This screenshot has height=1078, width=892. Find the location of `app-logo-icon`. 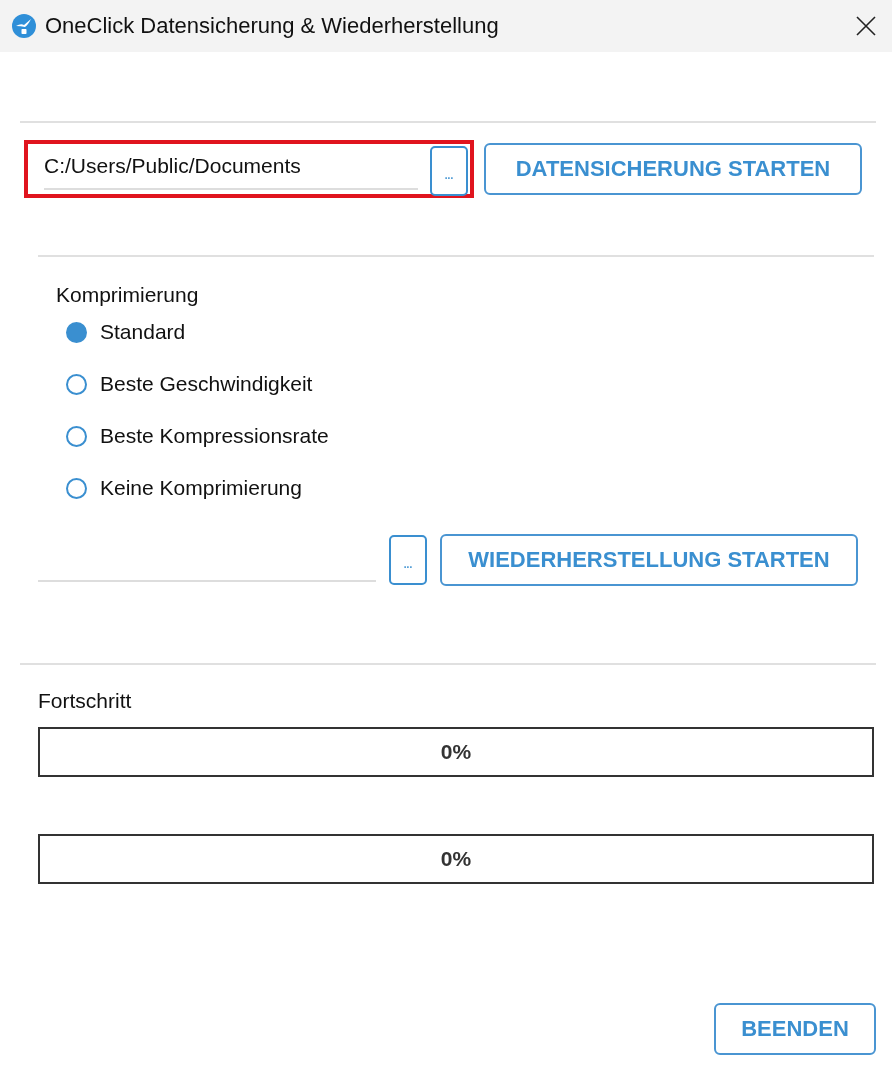

app-logo-icon is located at coordinates (24, 26).